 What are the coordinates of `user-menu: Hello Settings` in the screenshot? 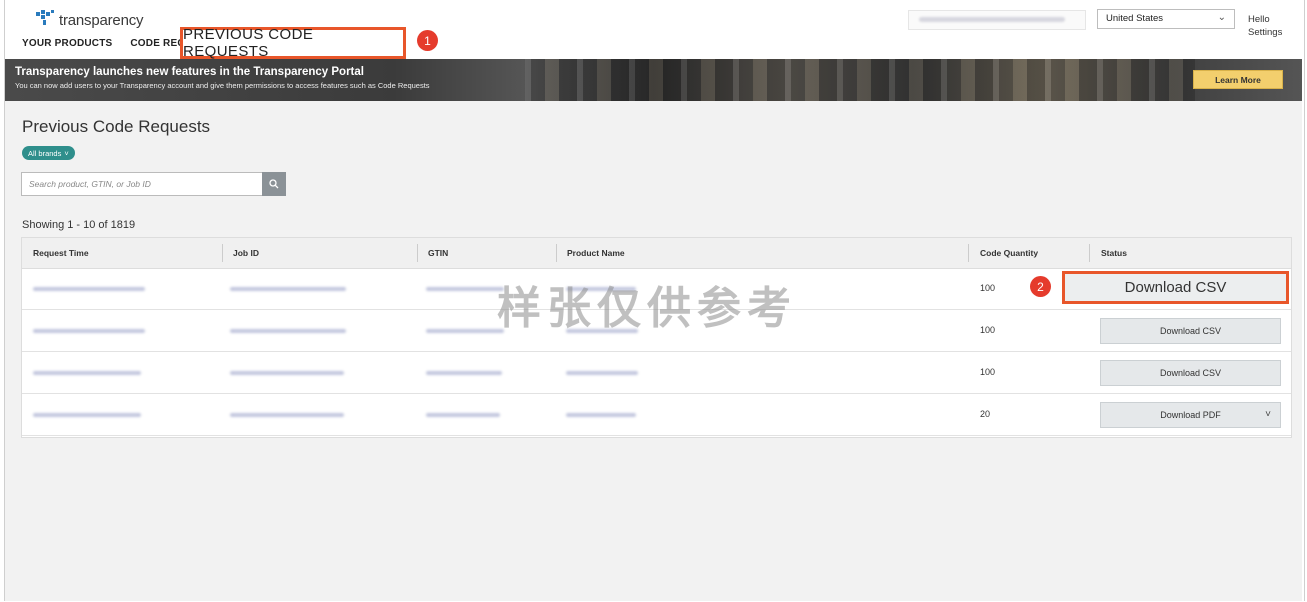 It's located at (1265, 26).